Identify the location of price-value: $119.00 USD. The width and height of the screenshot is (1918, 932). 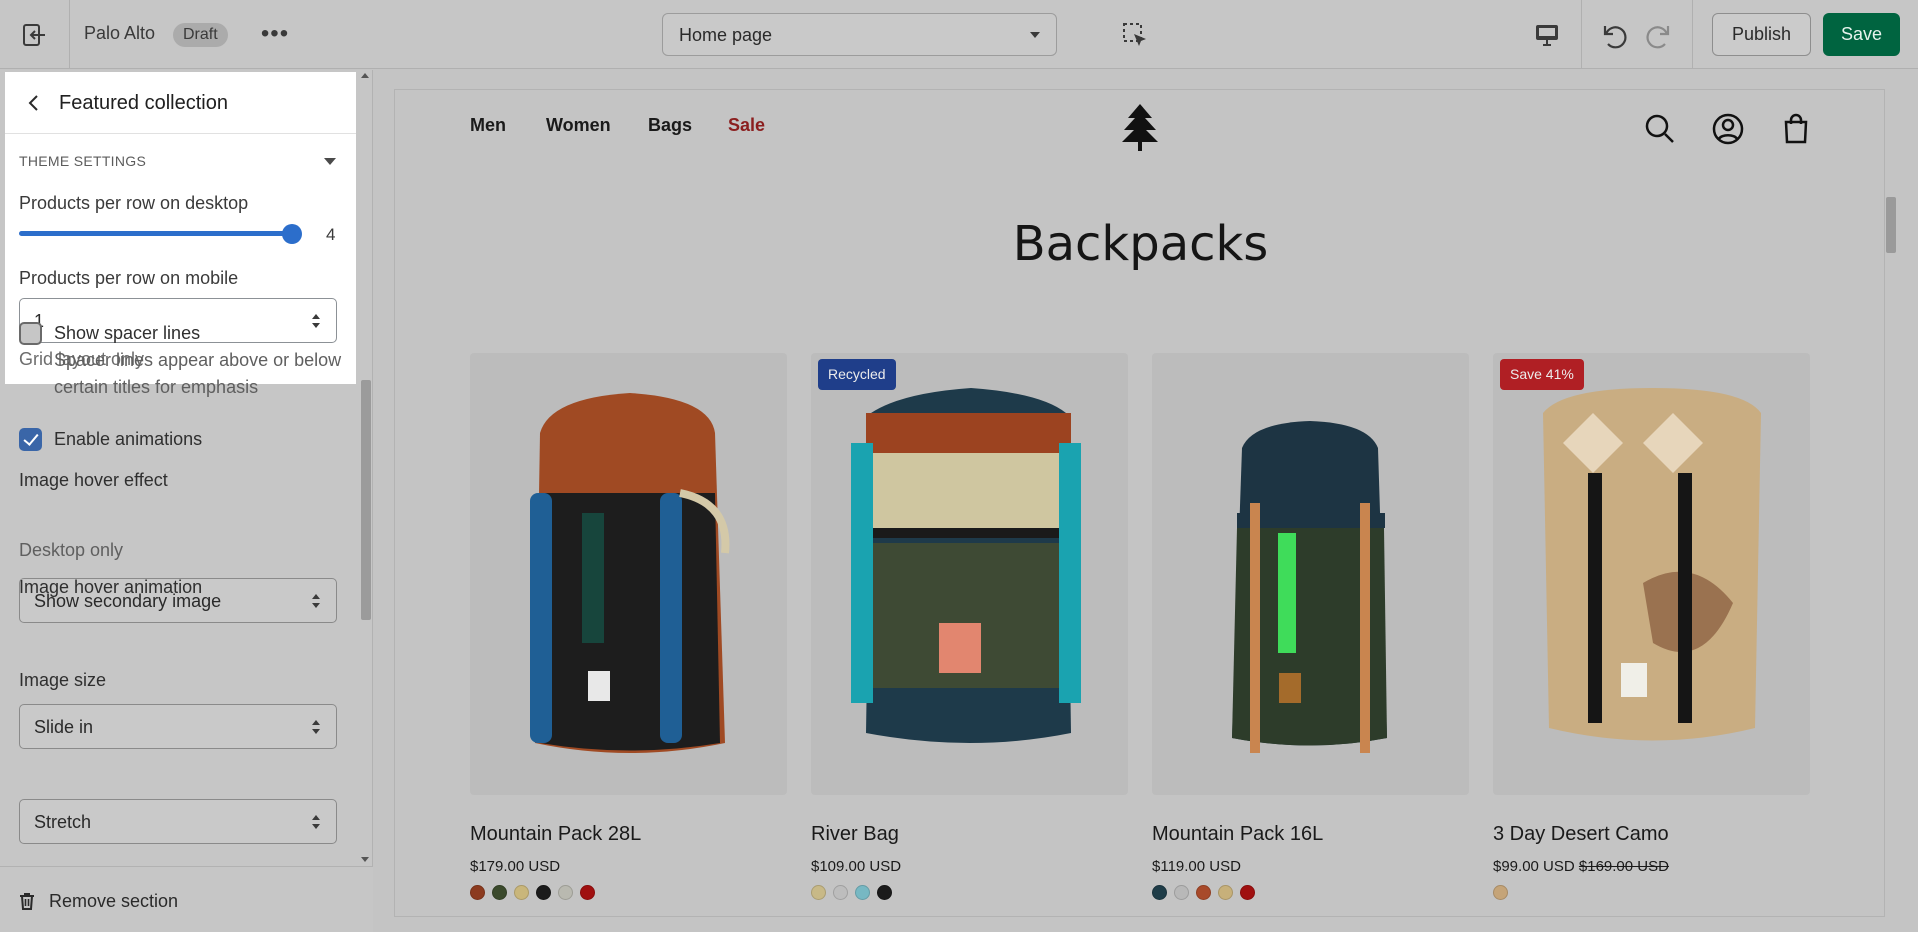
(1196, 866).